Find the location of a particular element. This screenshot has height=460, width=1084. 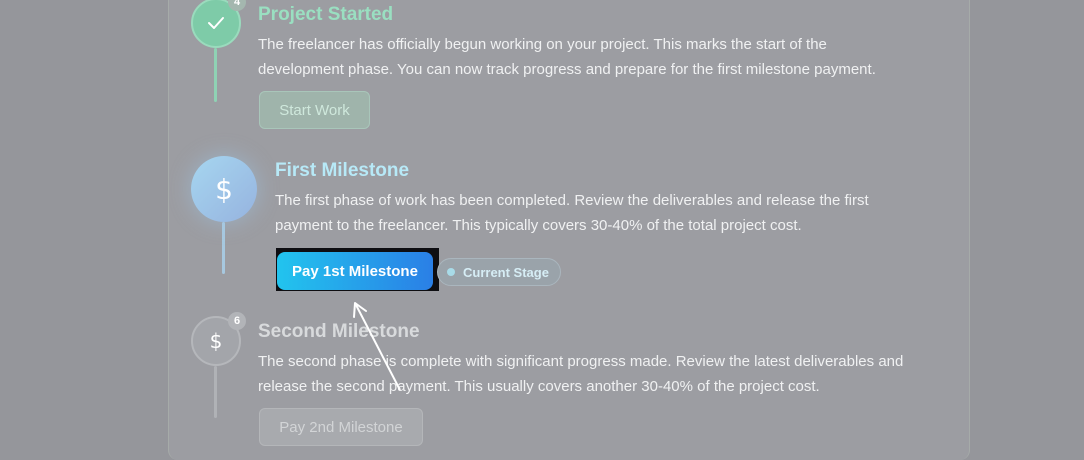

status-dot-icon is located at coordinates (451, 272).